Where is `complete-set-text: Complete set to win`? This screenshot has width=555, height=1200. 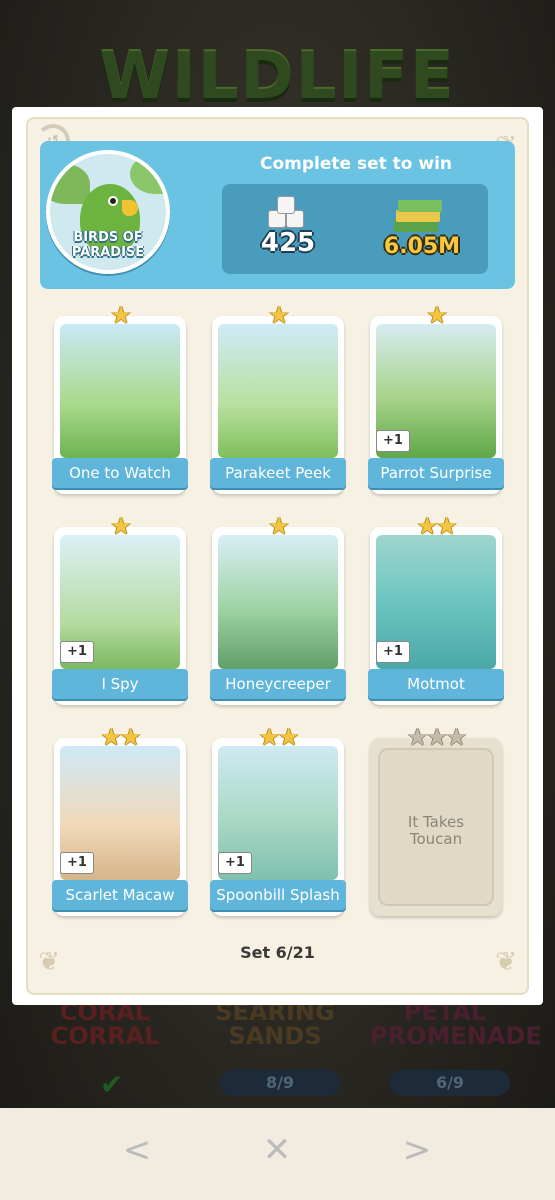 complete-set-text: Complete set to win is located at coordinates (356, 164).